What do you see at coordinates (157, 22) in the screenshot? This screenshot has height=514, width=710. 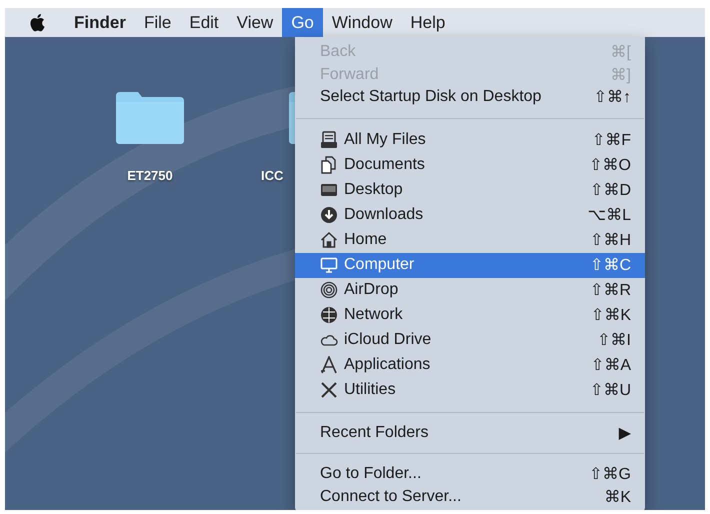 I see `menu-bar-item: File` at bounding box center [157, 22].